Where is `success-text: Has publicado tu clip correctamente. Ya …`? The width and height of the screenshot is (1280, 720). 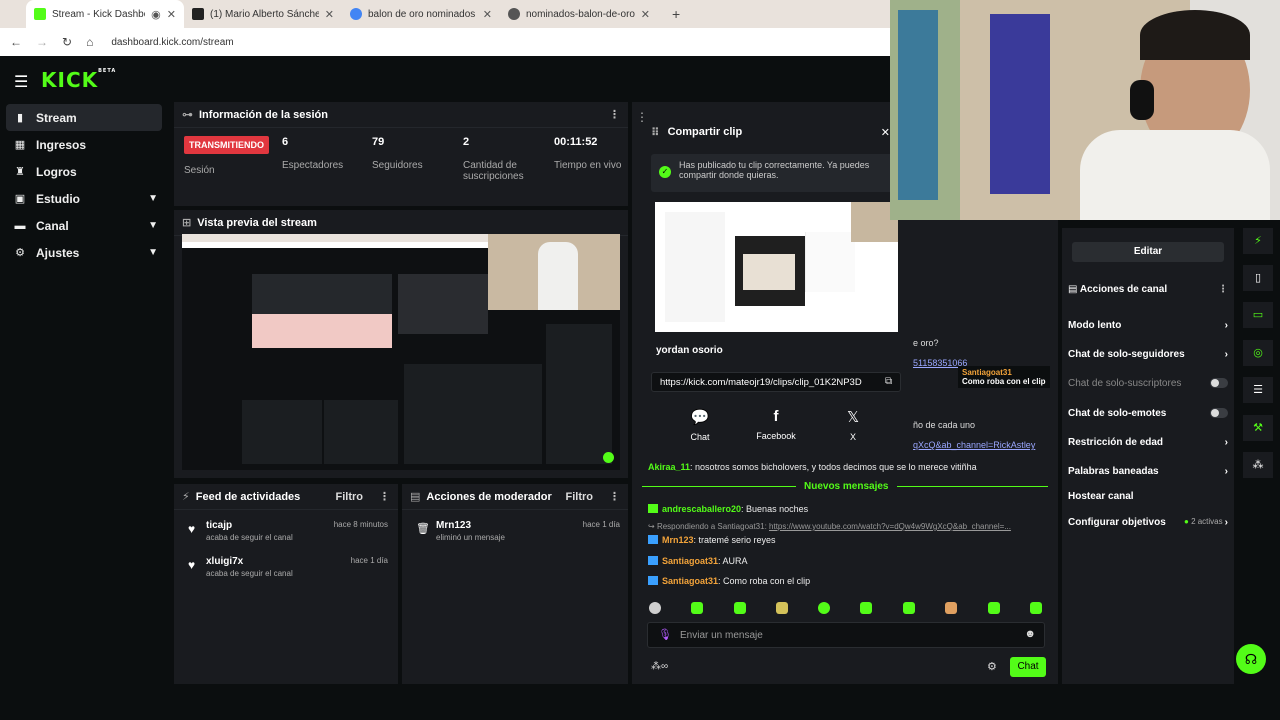
success-text: Has publicado tu clip correctamente. Ya … is located at coordinates (774, 170).